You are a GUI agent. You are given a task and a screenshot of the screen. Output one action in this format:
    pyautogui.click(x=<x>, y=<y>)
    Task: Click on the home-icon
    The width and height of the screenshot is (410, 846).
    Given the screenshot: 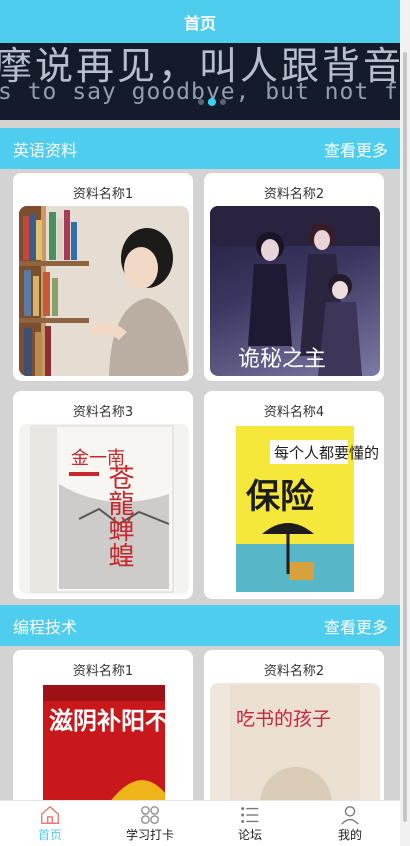 What is the action you would take?
    pyautogui.click(x=50, y=814)
    